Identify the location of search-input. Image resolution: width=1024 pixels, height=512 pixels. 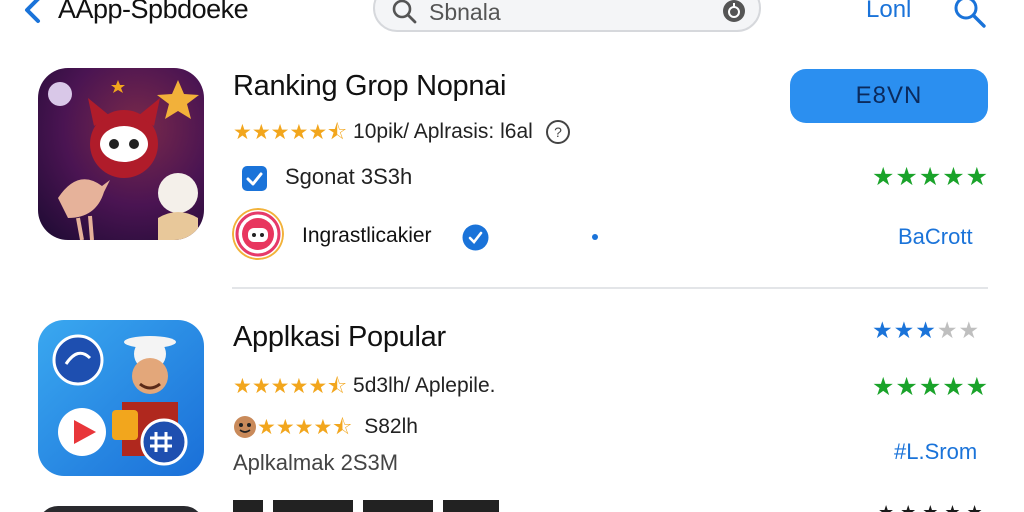
(579, 13).